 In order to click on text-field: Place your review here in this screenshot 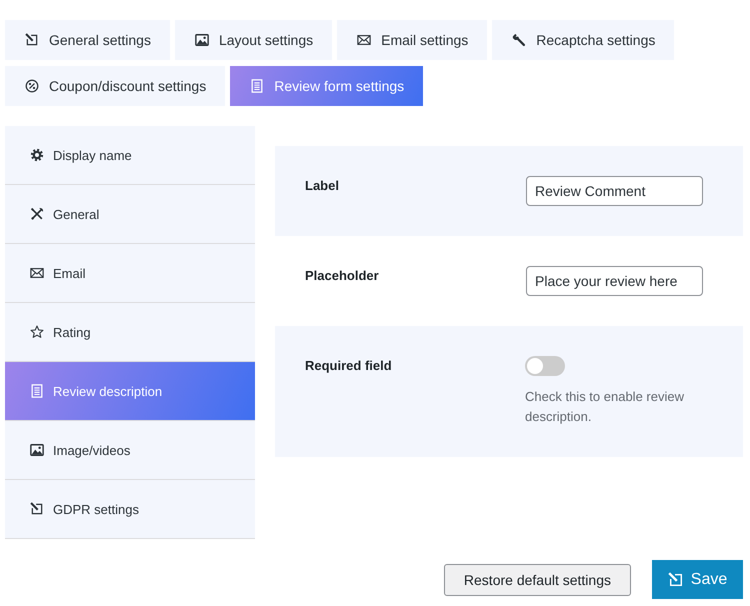, I will do `click(614, 281)`.